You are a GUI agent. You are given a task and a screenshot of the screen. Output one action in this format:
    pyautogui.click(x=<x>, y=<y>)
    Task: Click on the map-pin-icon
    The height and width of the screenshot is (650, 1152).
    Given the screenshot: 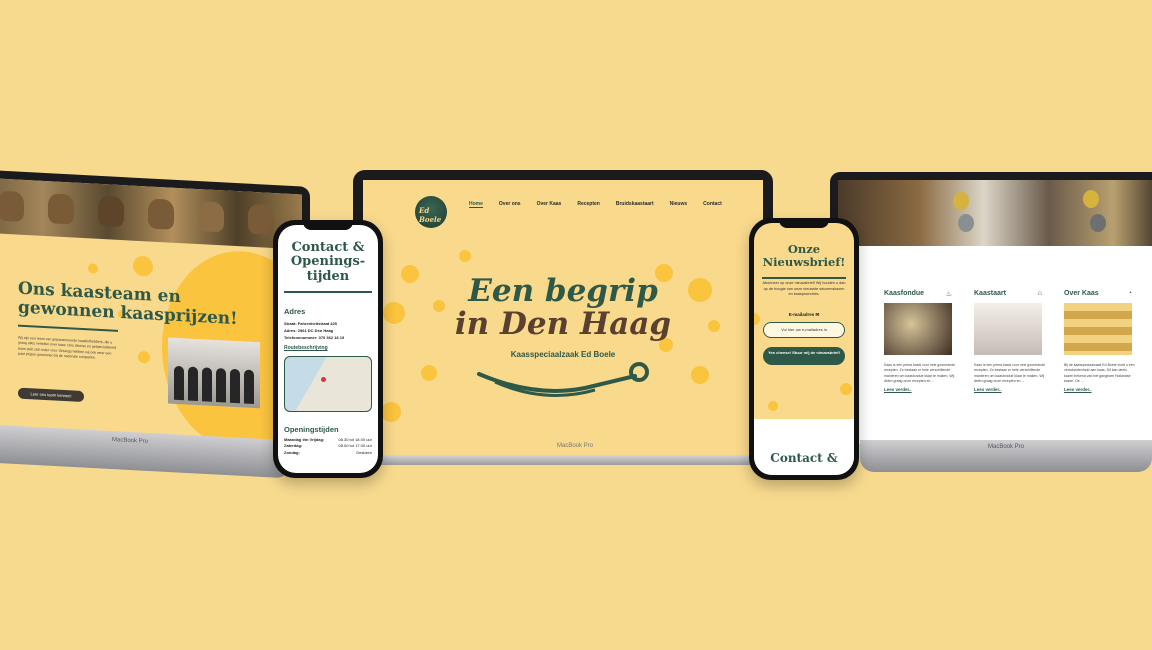 What is the action you would take?
    pyautogui.click(x=323, y=379)
    